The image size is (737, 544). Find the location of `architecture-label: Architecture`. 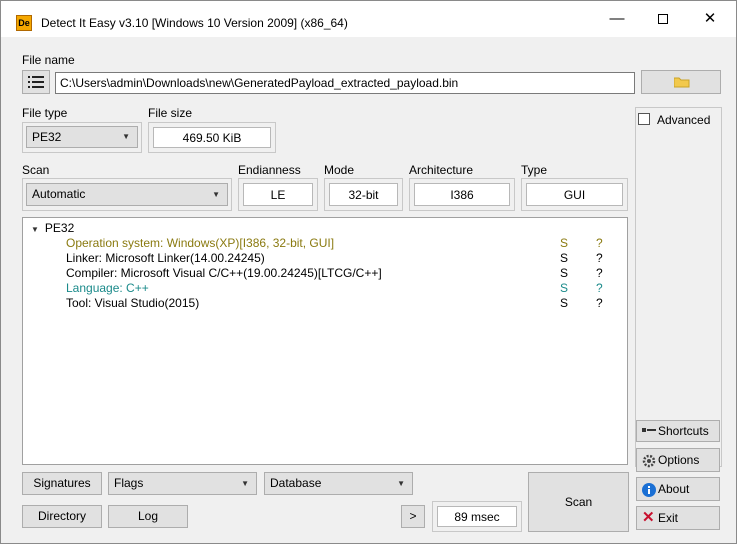

architecture-label: Architecture is located at coordinates (441, 170).